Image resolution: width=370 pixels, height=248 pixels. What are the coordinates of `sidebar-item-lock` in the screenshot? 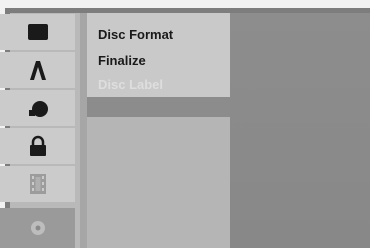 It's located at (37, 146).